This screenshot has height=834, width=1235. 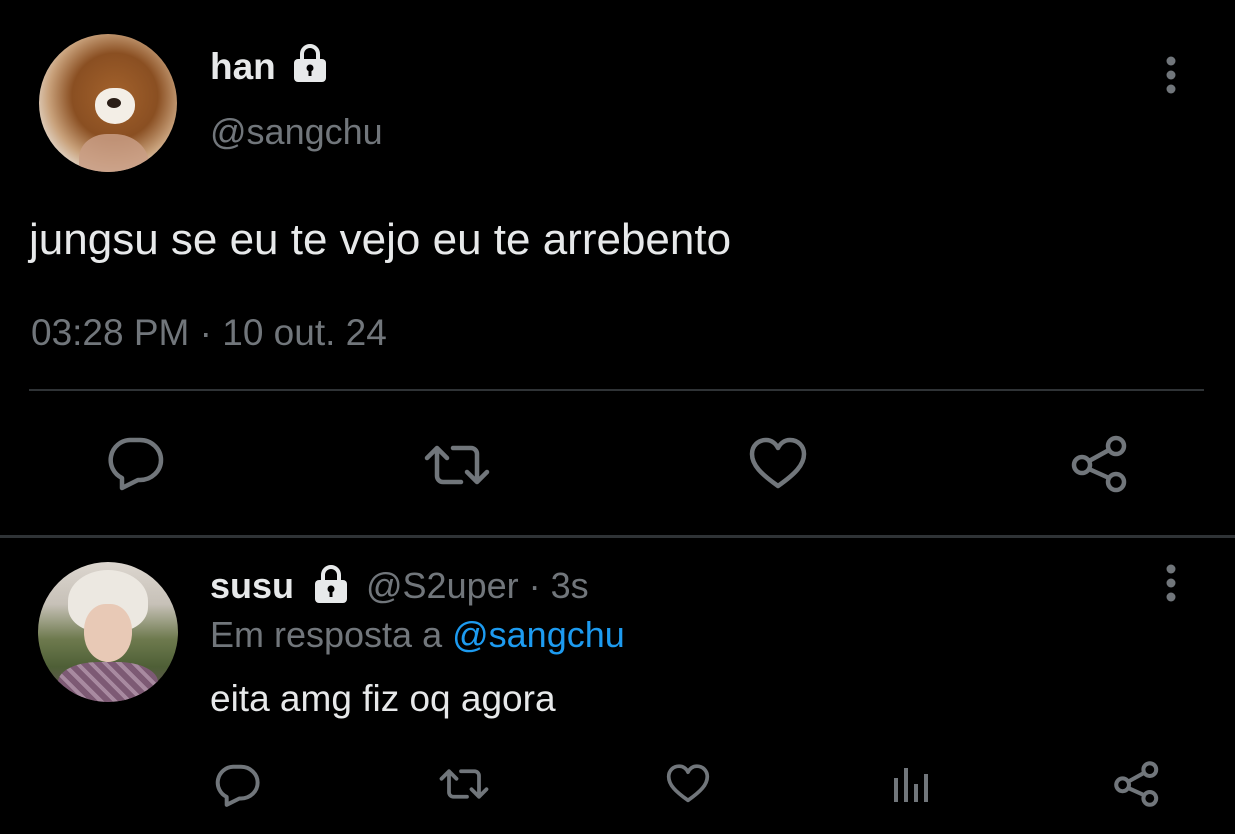 What do you see at coordinates (252, 586) in the screenshot?
I see `reply-display-name: susu` at bounding box center [252, 586].